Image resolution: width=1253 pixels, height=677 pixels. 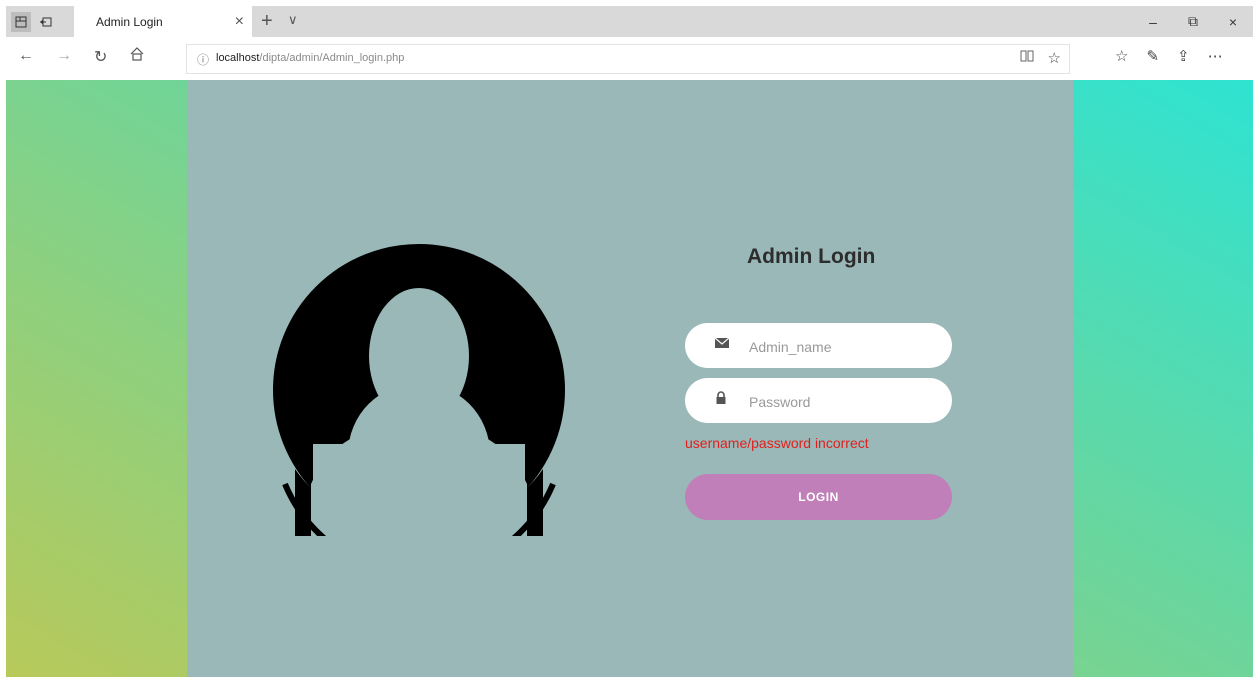 What do you see at coordinates (1152, 56) in the screenshot?
I see `pen-notes-icon: ✎` at bounding box center [1152, 56].